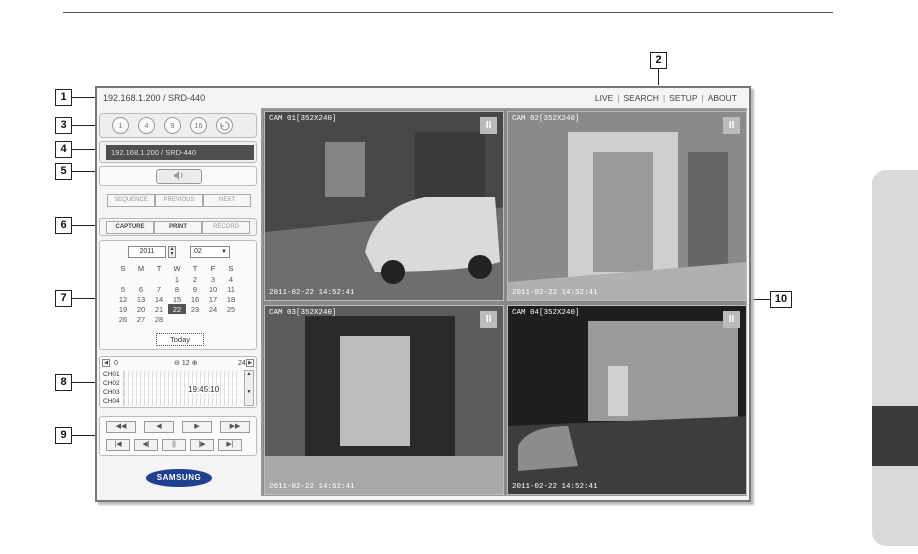 This screenshot has height=554, width=918. What do you see at coordinates (213, 289) in the screenshot?
I see `calendar-day: 10` at bounding box center [213, 289].